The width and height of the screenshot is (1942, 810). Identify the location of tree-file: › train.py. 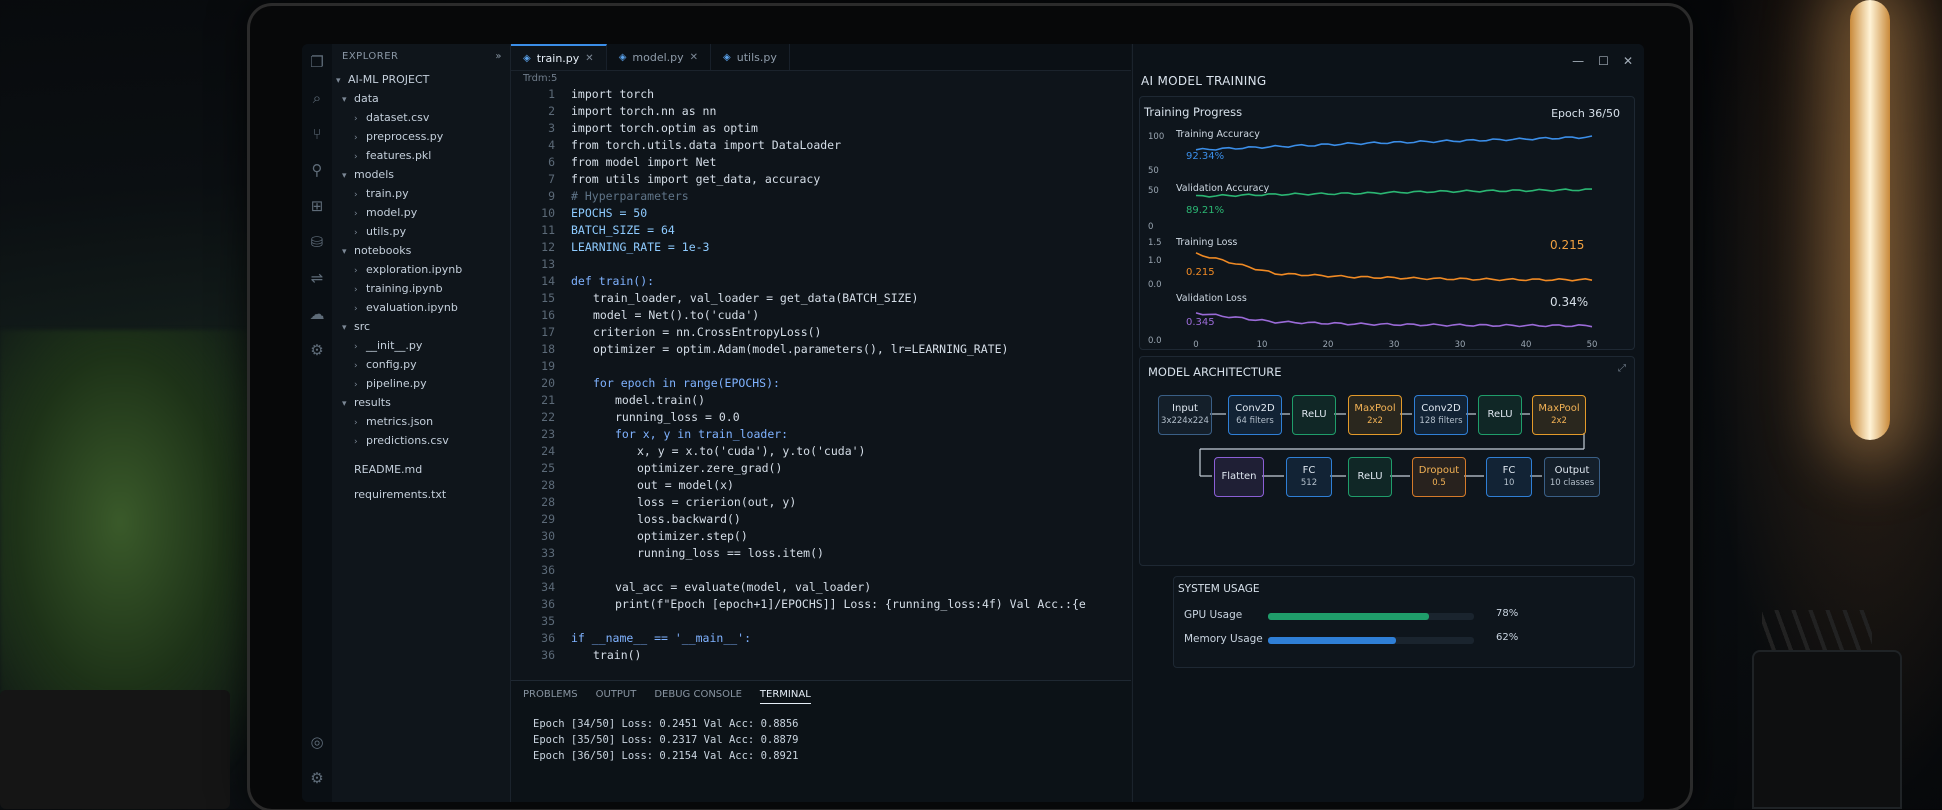
(421, 193).